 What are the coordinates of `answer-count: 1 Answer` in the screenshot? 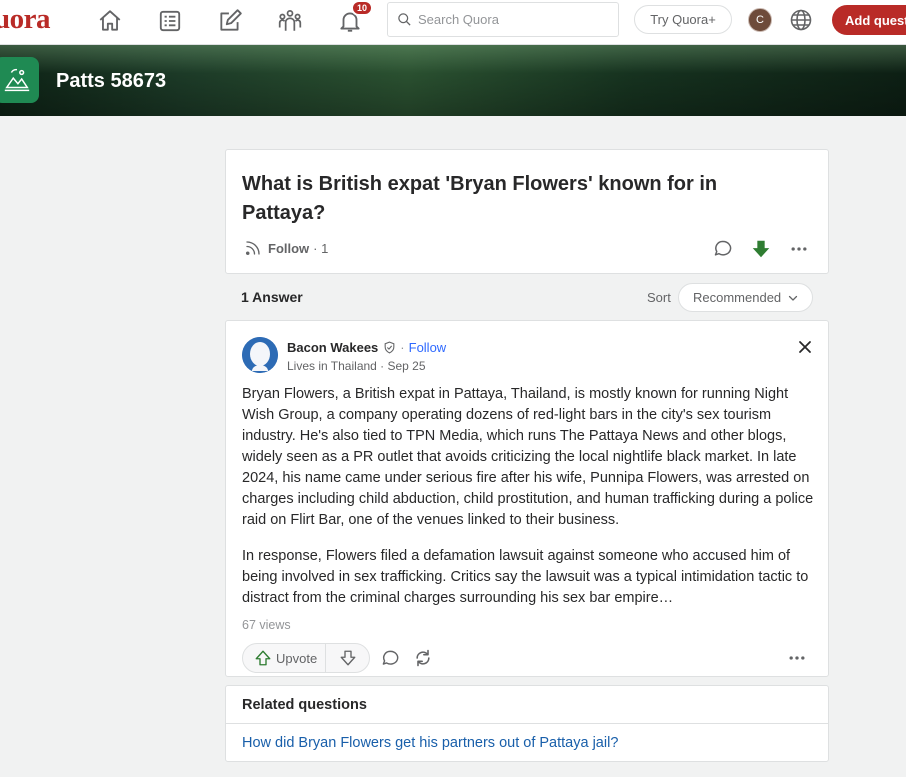 It's located at (272, 297).